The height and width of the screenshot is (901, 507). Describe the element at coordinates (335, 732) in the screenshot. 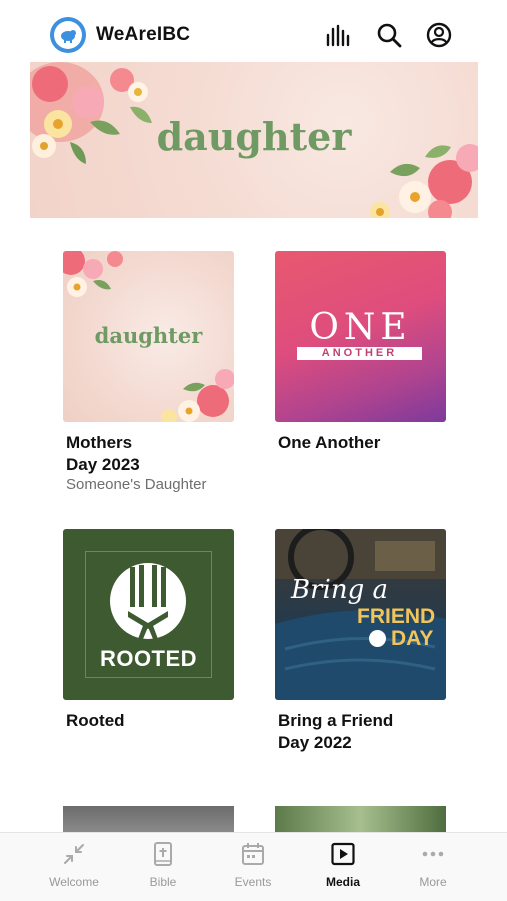

I see `tile-title: Bring a Friend Day 2022` at that location.